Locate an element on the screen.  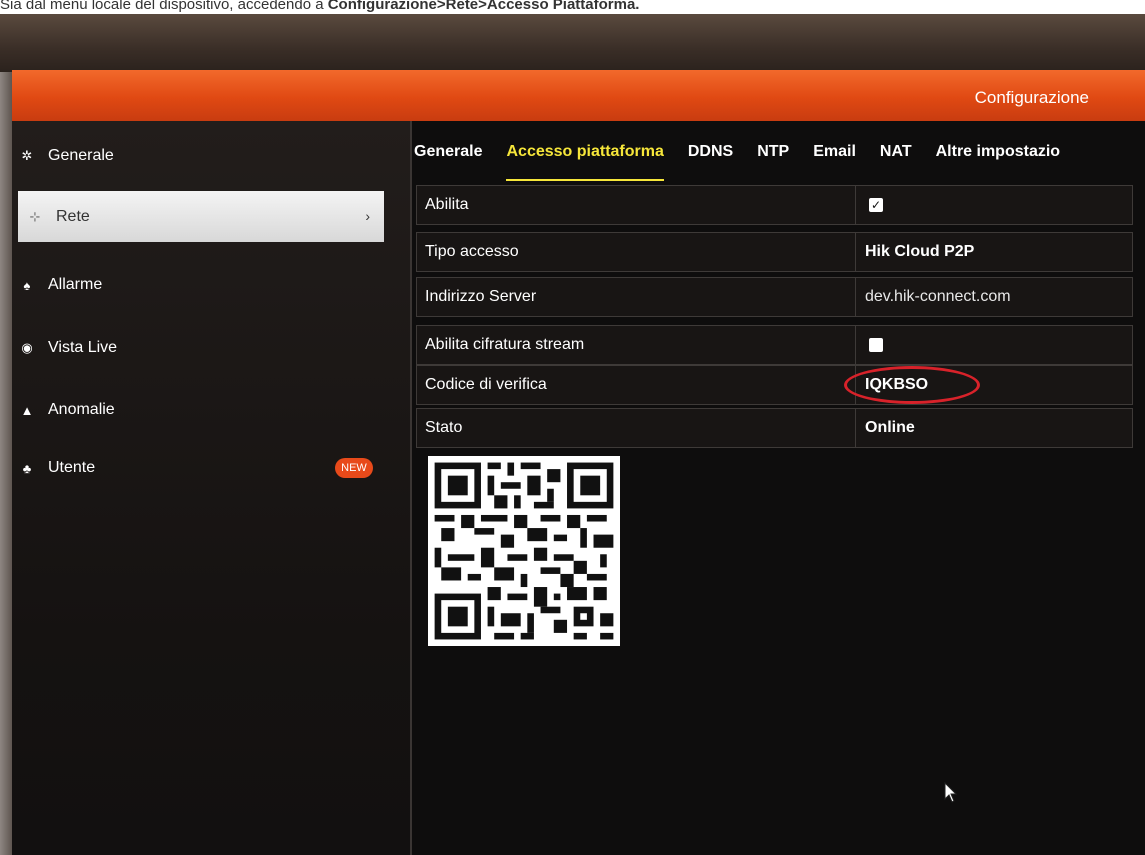
cifratura-label: Abilita cifratura stream is located at coordinates (505, 344).